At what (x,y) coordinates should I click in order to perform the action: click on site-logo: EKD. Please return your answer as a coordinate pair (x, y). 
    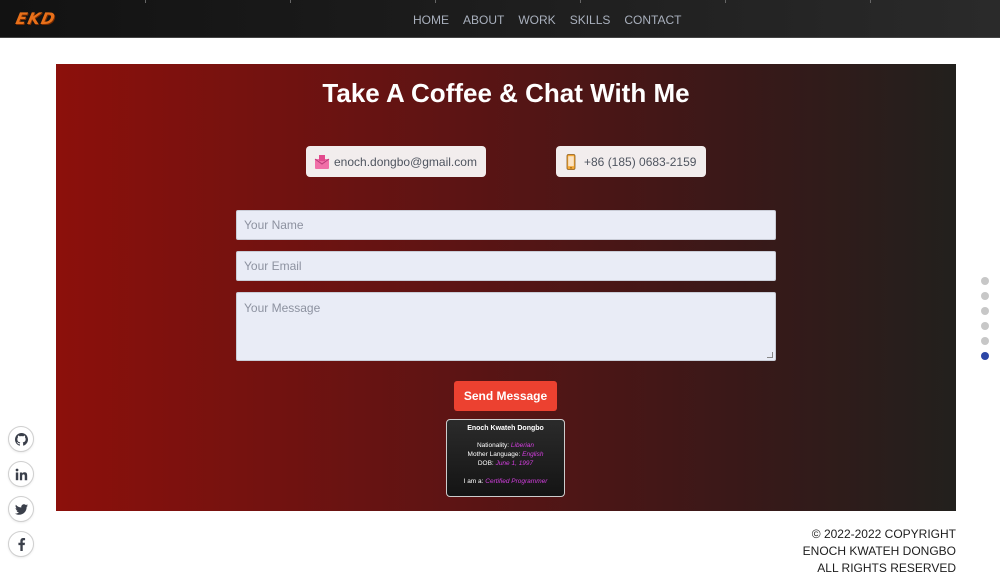
    Looking at the image, I should click on (36, 18).